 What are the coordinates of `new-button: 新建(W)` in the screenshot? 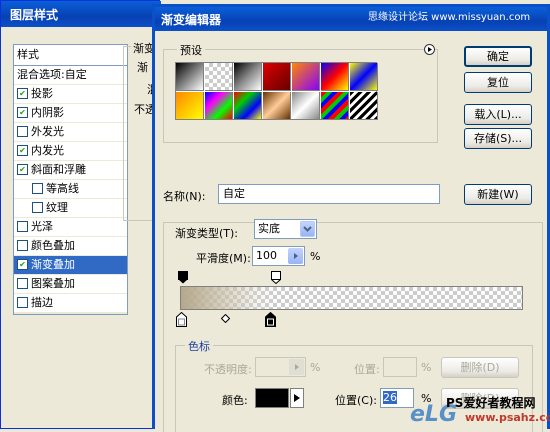 It's located at (498, 194).